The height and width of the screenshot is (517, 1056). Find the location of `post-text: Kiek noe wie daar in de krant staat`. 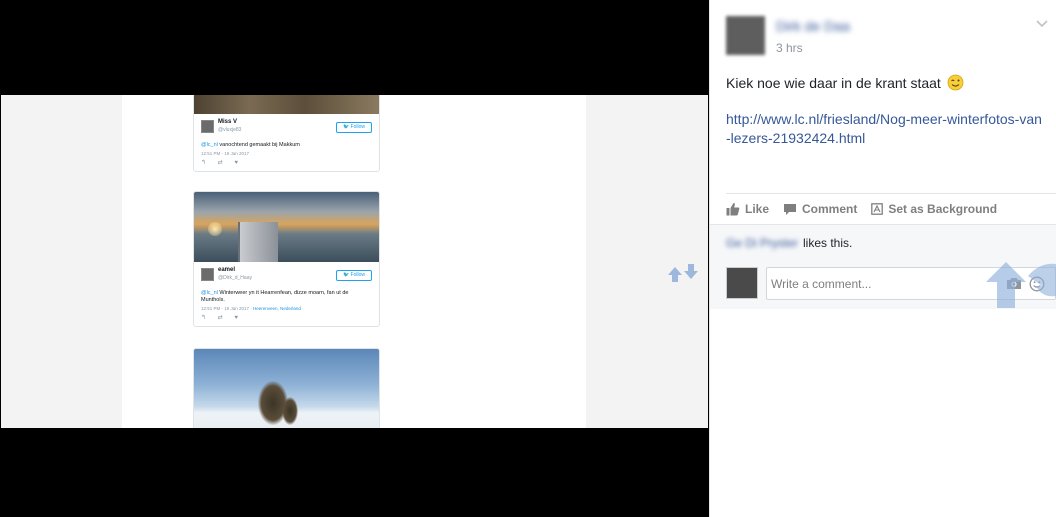

post-text: Kiek noe wie daar in de krant staat is located at coordinates (845, 82).